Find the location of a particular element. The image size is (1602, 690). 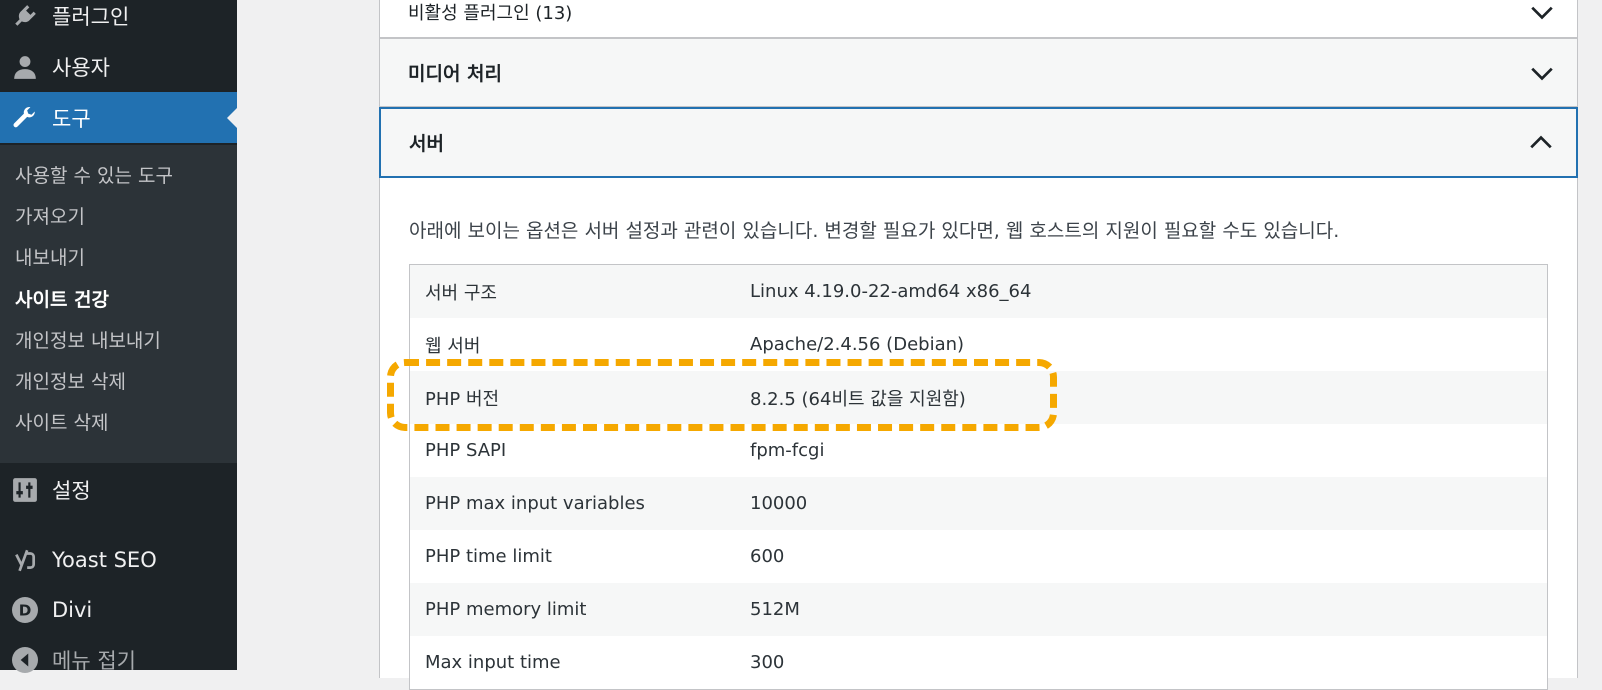

accordion-server: 서버 is located at coordinates (978, 142).